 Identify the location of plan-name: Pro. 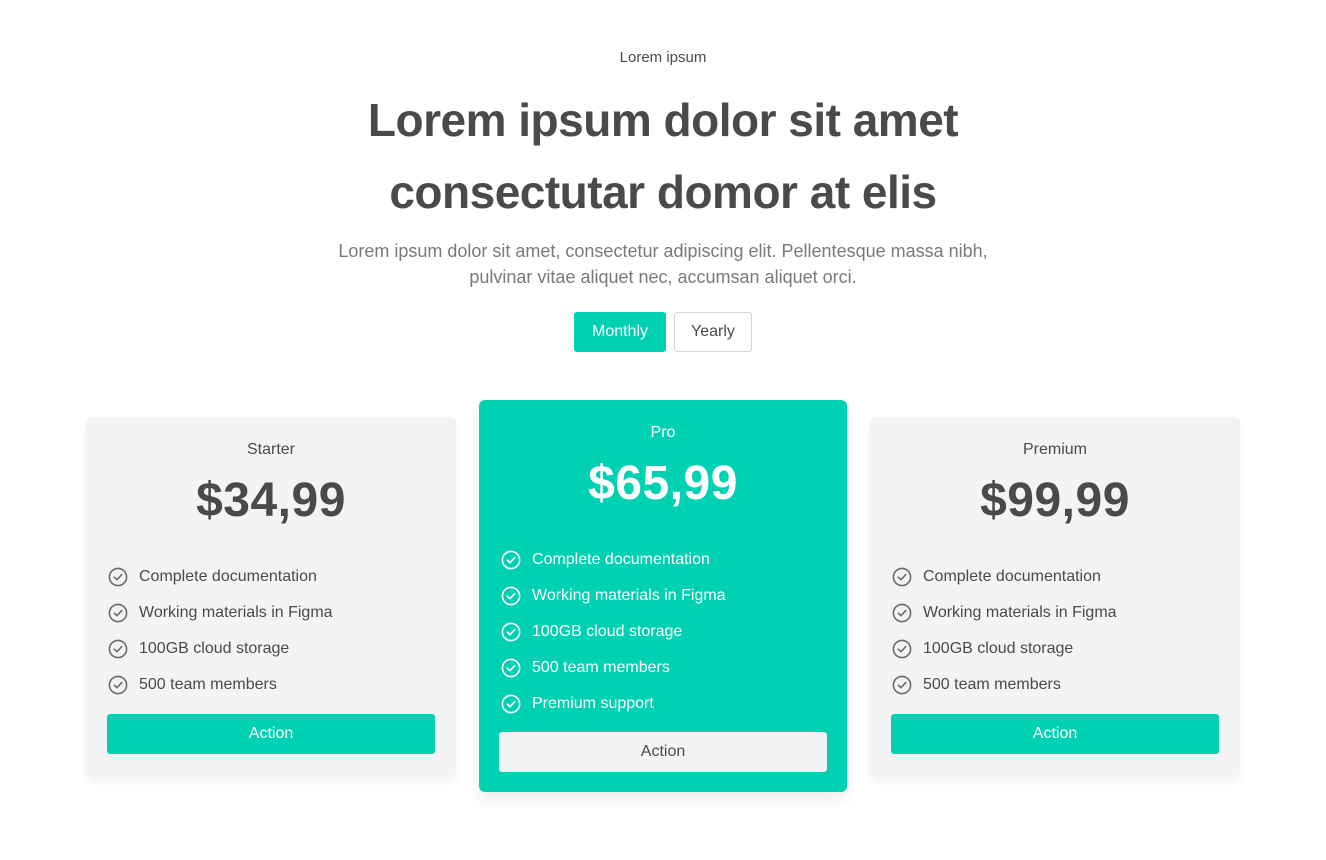
(663, 432).